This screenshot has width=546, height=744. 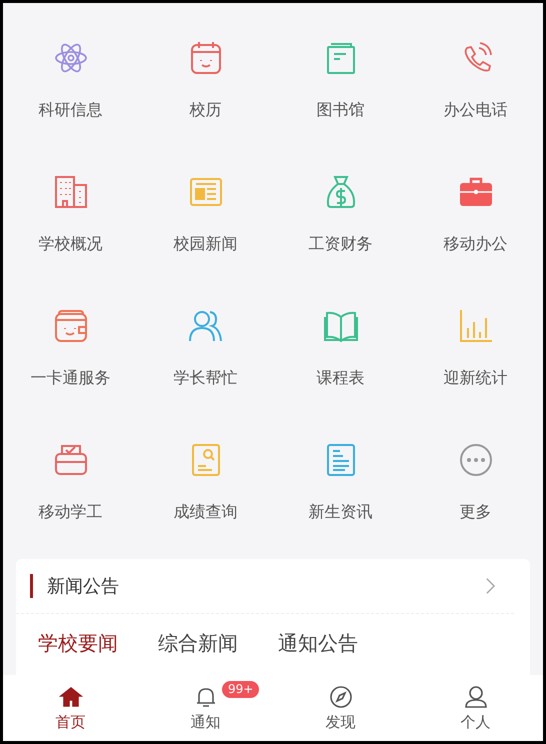 I want to click on service-label: 新生资讯, so click(x=340, y=512).